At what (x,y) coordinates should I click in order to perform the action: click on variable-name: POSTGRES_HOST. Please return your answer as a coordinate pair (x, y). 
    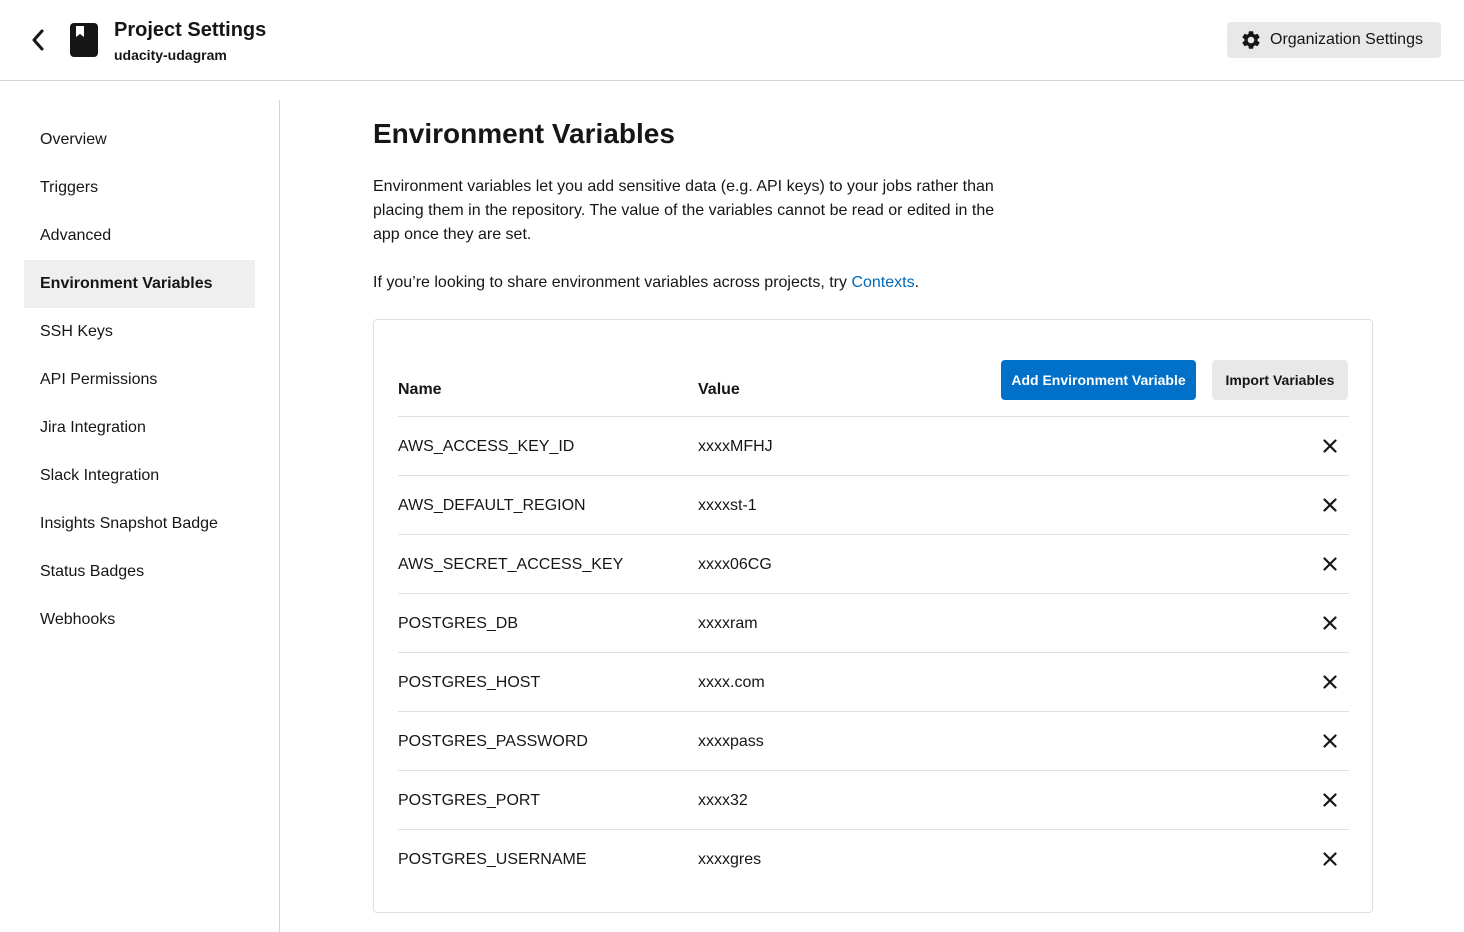
    Looking at the image, I should click on (469, 682).